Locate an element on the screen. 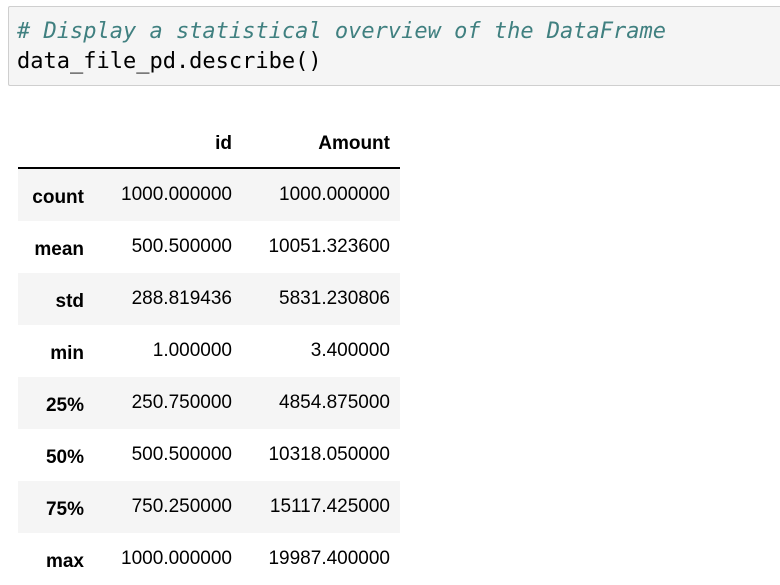 This screenshot has width=780, height=585. row-index-label: std is located at coordinates (70, 301).